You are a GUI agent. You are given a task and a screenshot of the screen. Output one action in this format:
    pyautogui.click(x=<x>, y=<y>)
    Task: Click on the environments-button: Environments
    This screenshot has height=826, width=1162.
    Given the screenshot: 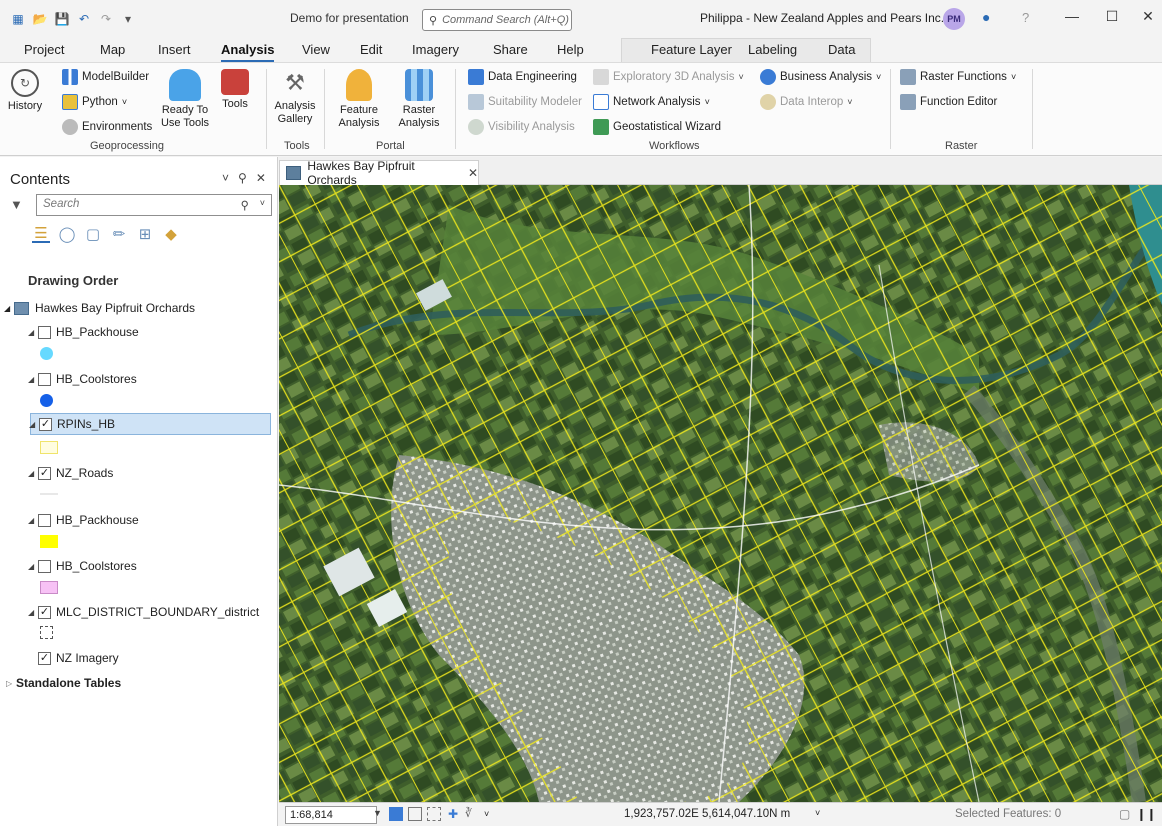 What is the action you would take?
    pyautogui.click(x=107, y=127)
    